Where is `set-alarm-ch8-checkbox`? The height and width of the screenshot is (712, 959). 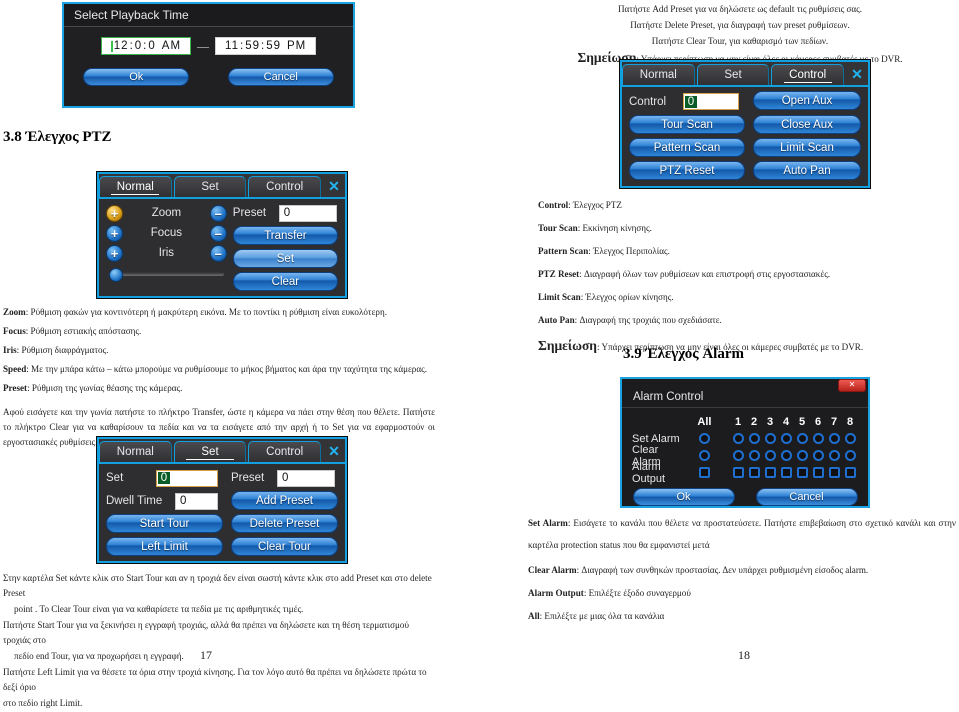 set-alarm-ch8-checkbox is located at coordinates (850, 438).